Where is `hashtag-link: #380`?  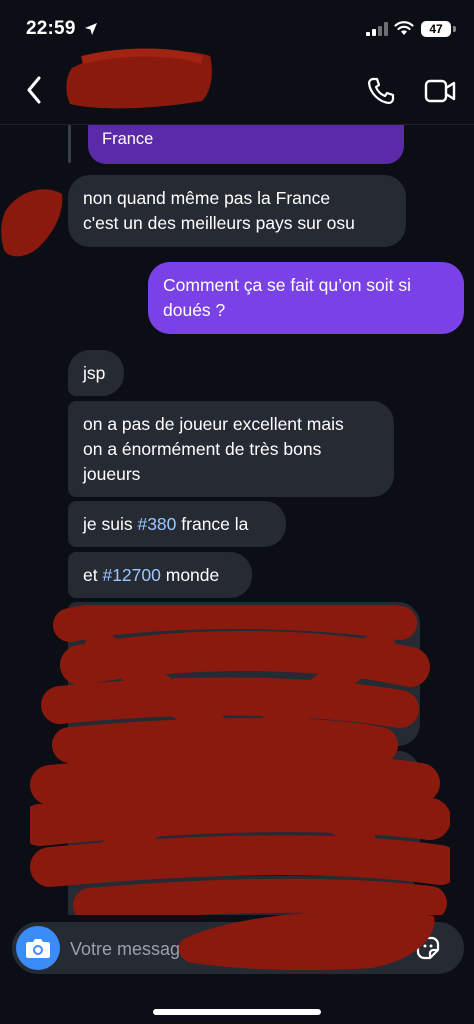 hashtag-link: #380 is located at coordinates (156, 524).